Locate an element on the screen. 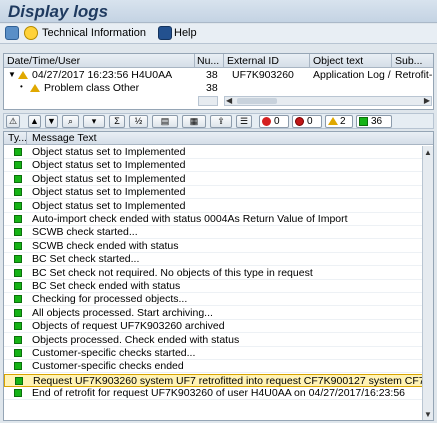  warning-count-filter: 2 is located at coordinates (339, 121).